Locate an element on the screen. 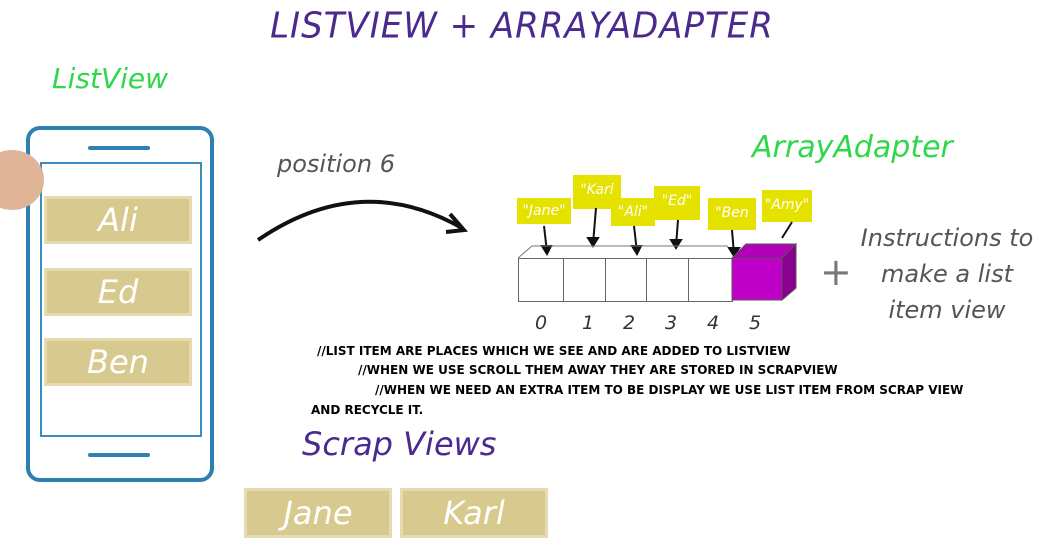 The width and height of the screenshot is (1044, 538). instructions-line: item view is located at coordinates (947, 310).